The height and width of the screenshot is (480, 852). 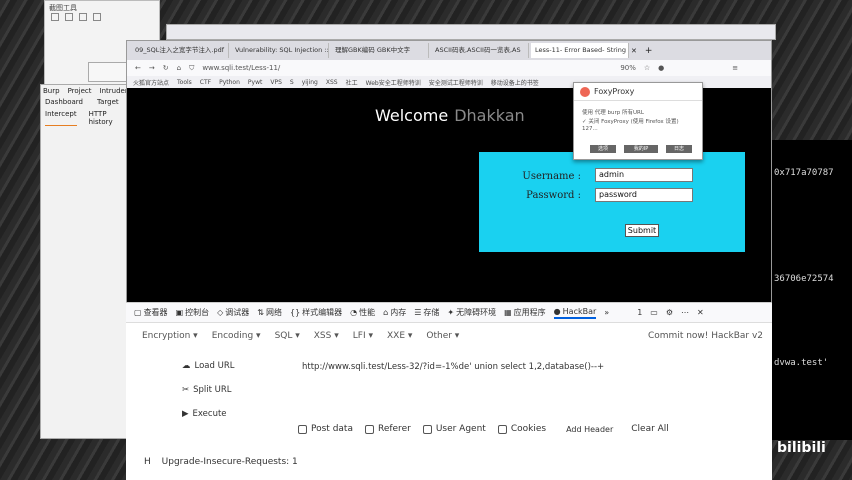 I want to click on hackbar-menu-item: Encryption ▾, so click(x=170, y=338).